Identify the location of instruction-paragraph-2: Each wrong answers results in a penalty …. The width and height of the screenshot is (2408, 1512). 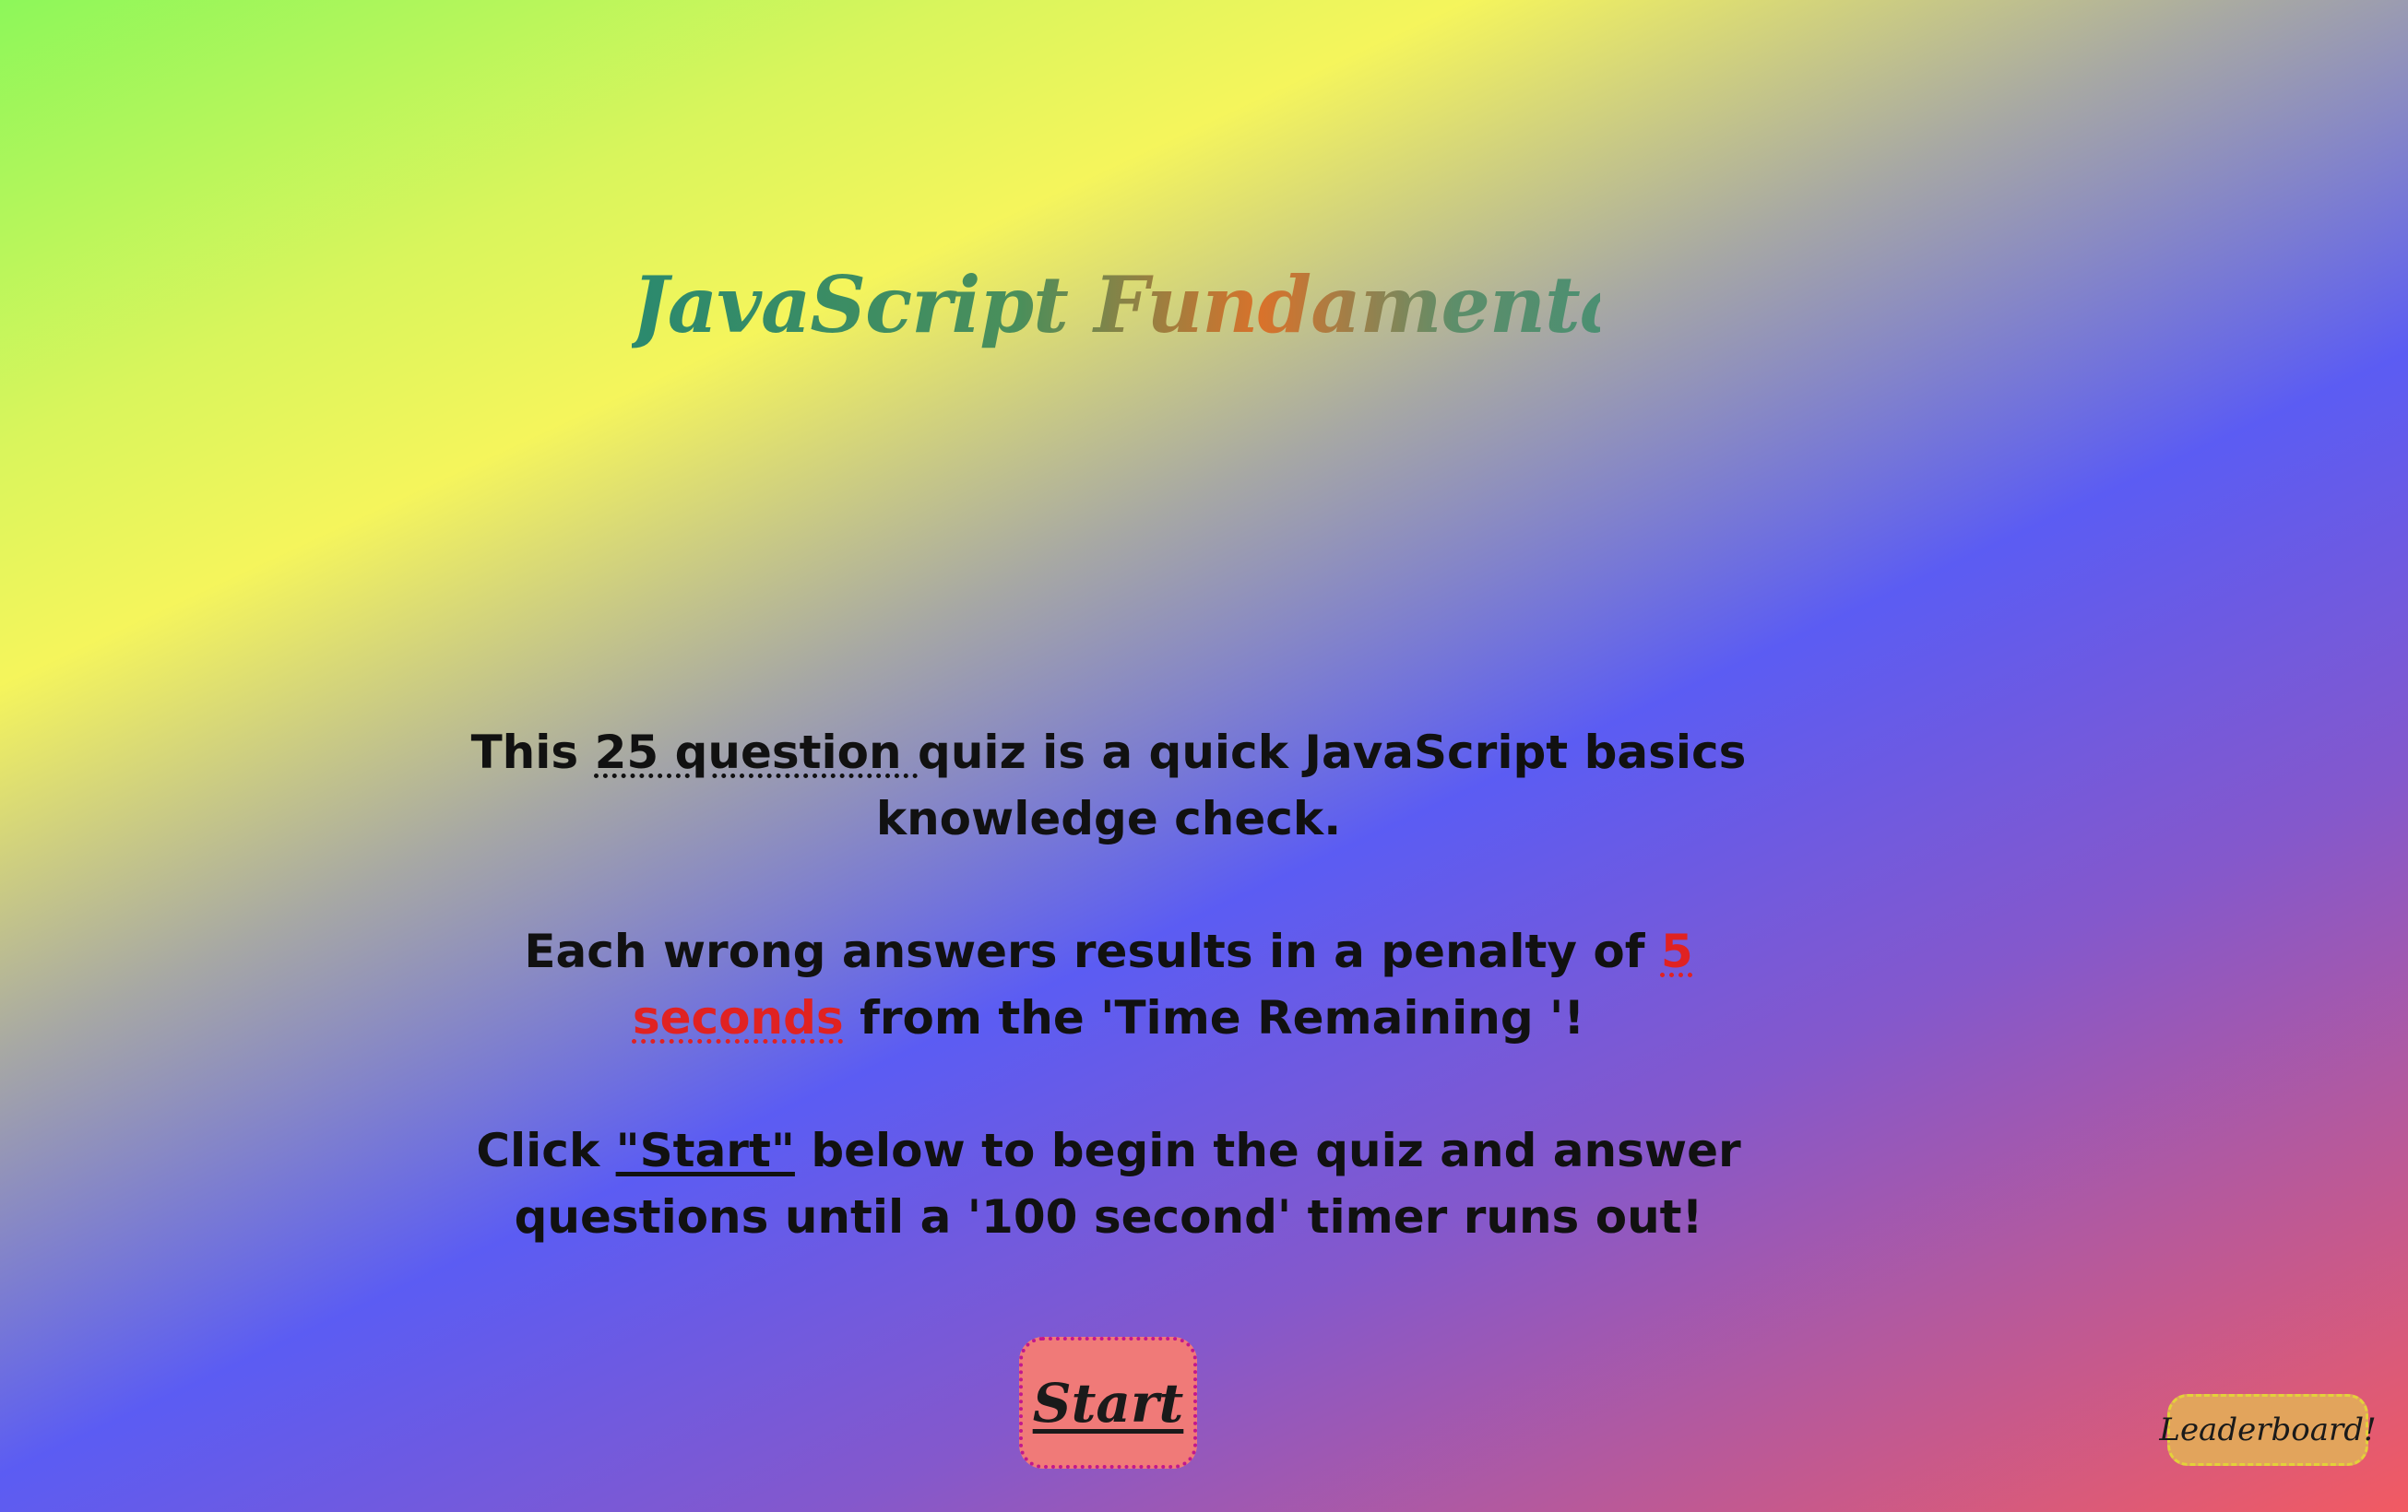
(1108, 984).